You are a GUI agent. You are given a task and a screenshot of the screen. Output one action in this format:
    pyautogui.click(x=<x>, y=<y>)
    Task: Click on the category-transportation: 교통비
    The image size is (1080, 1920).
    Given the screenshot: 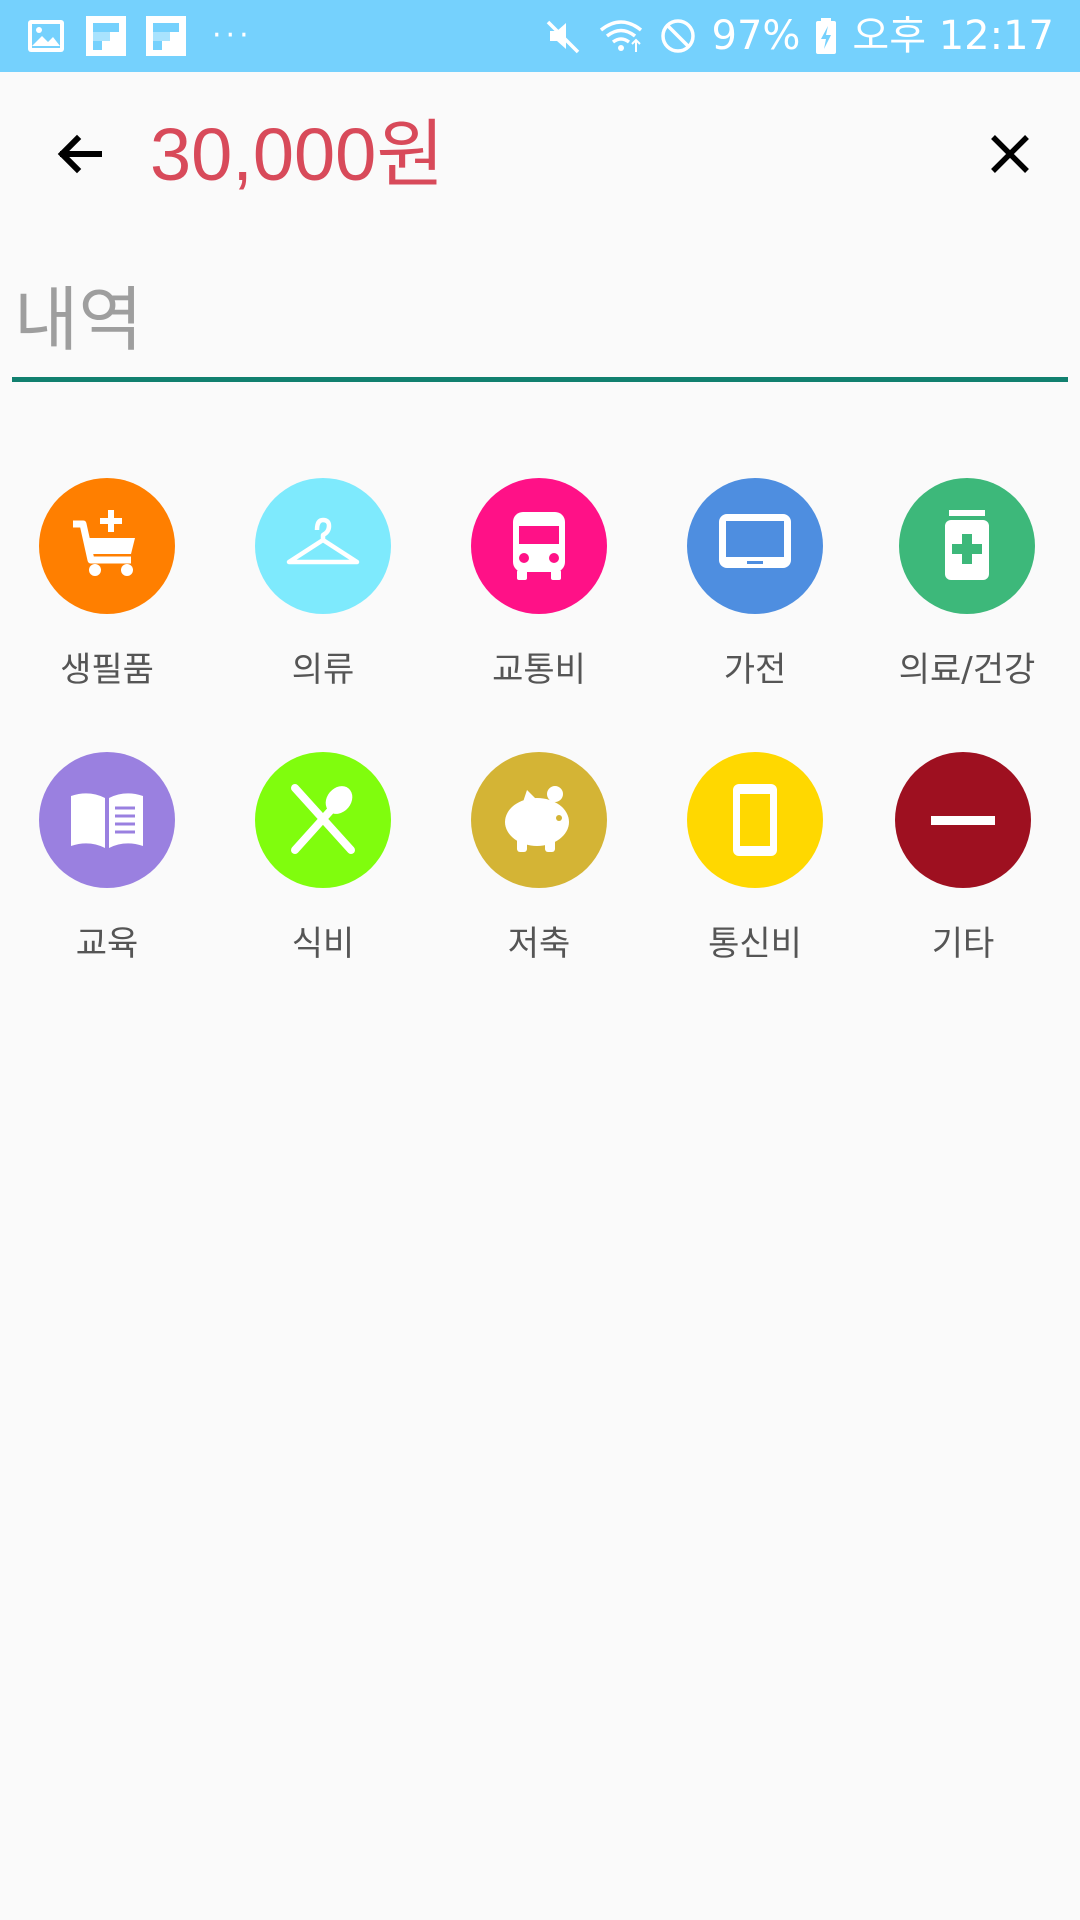 What is the action you would take?
    pyautogui.click(x=539, y=593)
    